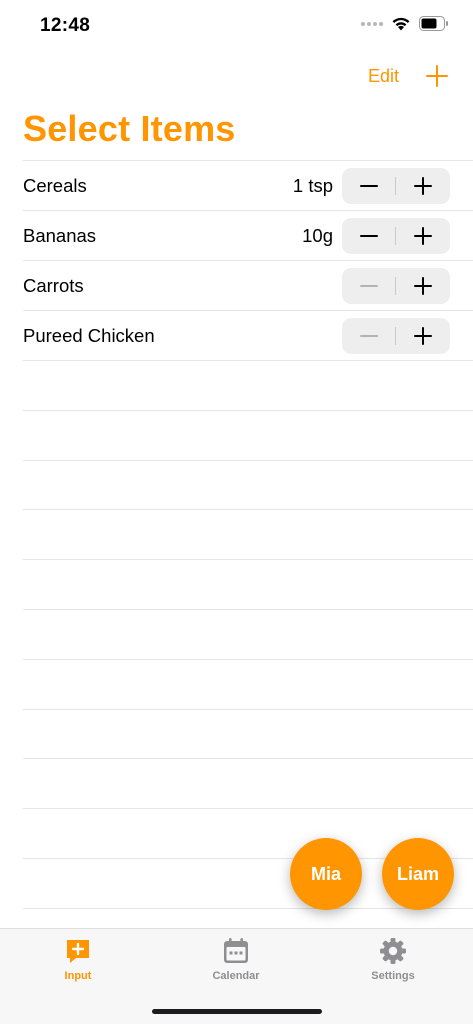 The image size is (473, 1024). I want to click on battery-icon, so click(433, 23).